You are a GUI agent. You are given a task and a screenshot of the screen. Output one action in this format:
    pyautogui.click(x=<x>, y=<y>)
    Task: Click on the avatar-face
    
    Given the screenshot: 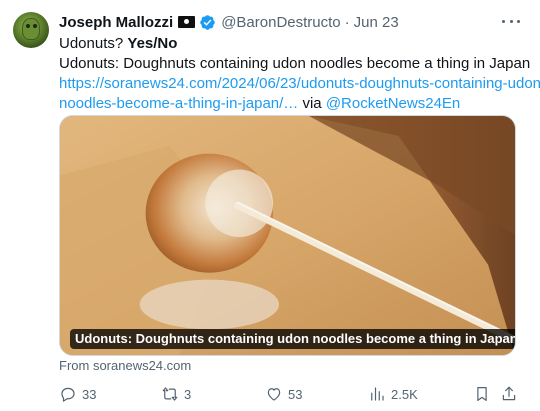 What is the action you would take?
    pyautogui.click(x=31, y=29)
    